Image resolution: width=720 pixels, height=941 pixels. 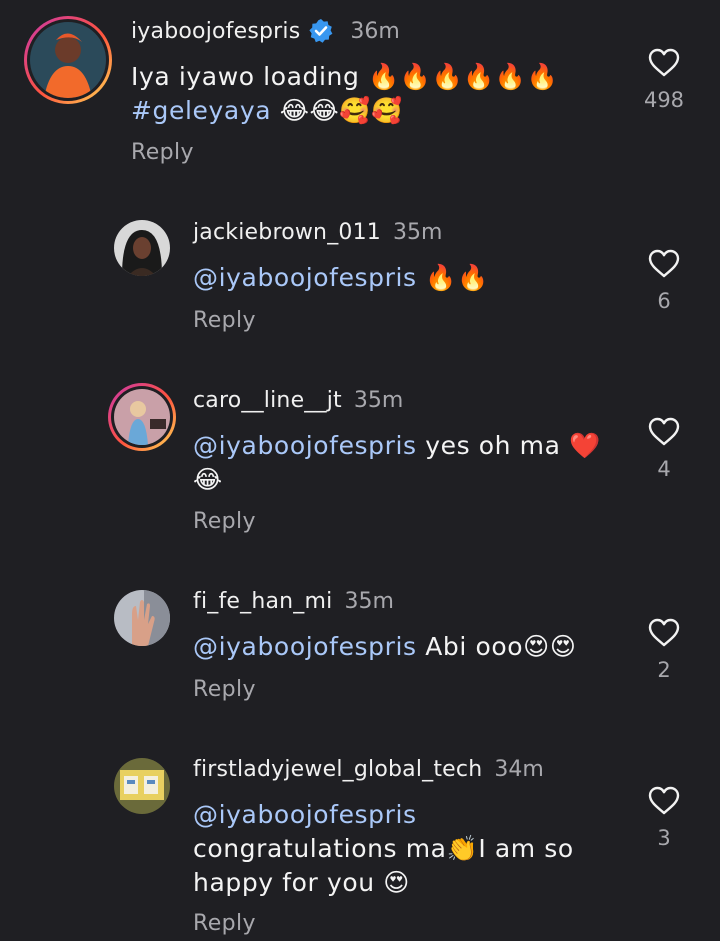 What do you see at coordinates (519, 769) in the screenshot?
I see `comment-timestamp: 34m` at bounding box center [519, 769].